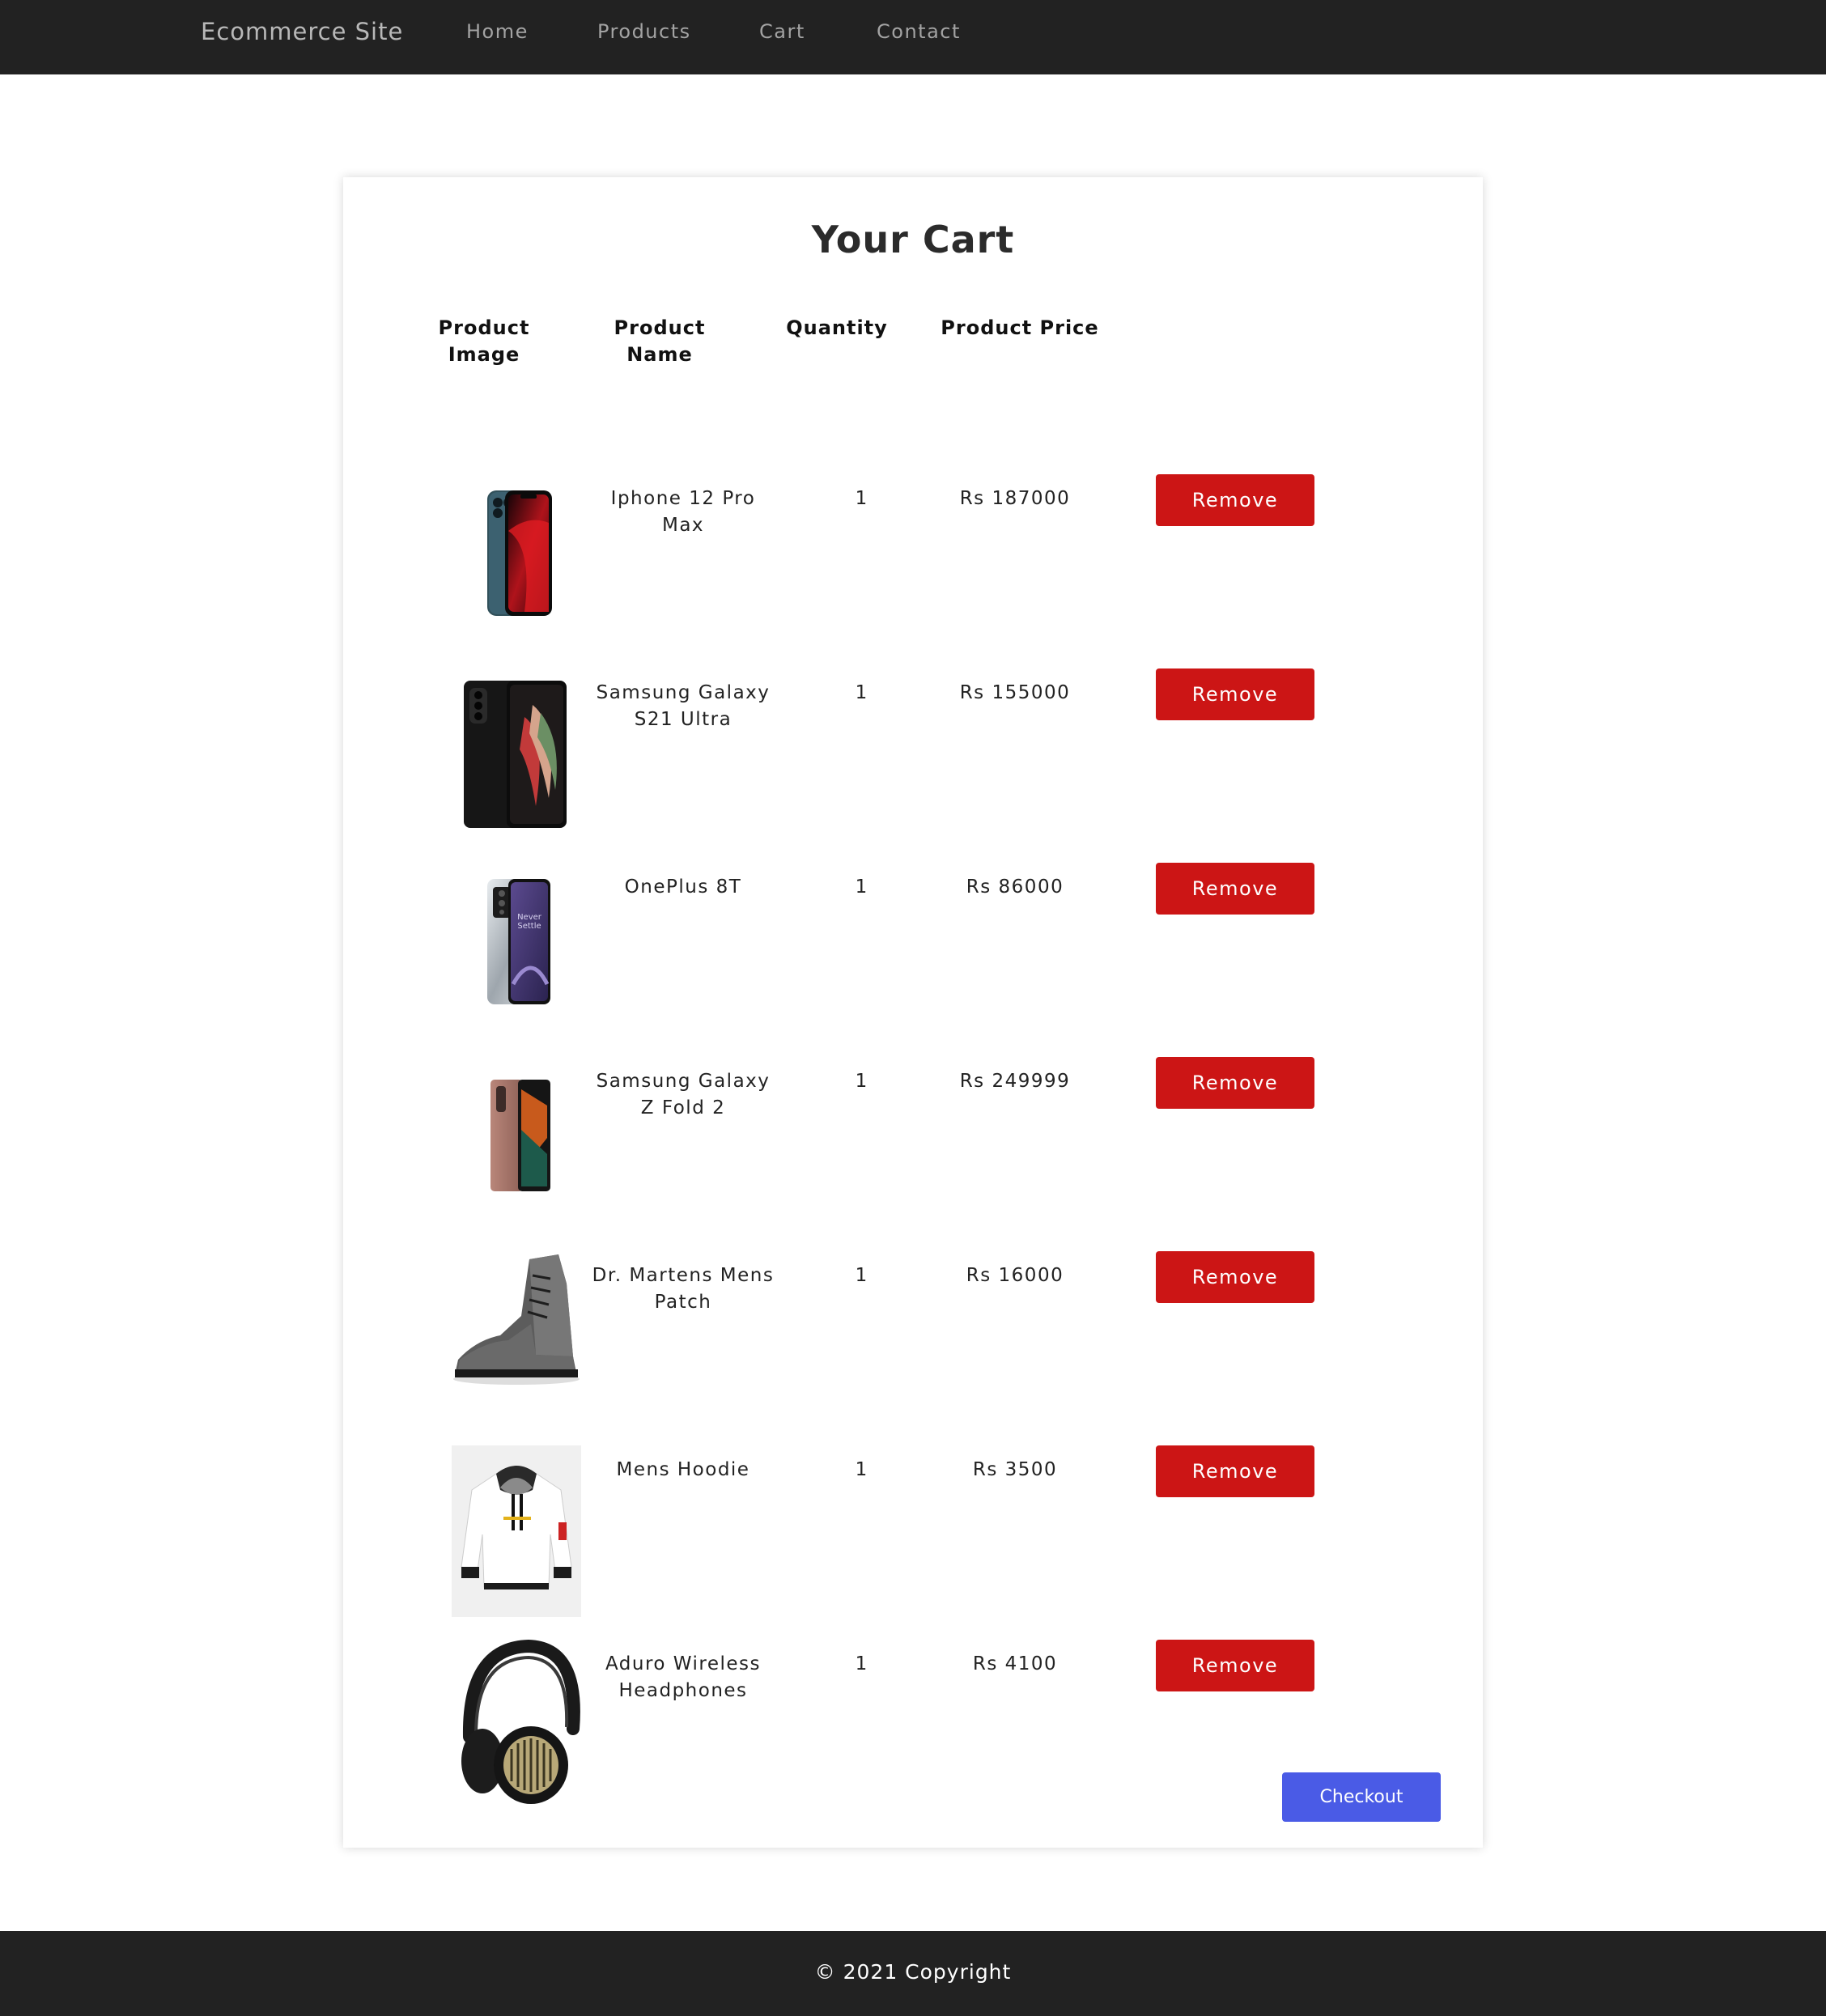 Image resolution: width=1826 pixels, height=2016 pixels. Describe the element at coordinates (660, 341) in the screenshot. I see `header-product-name: Product Name` at that location.